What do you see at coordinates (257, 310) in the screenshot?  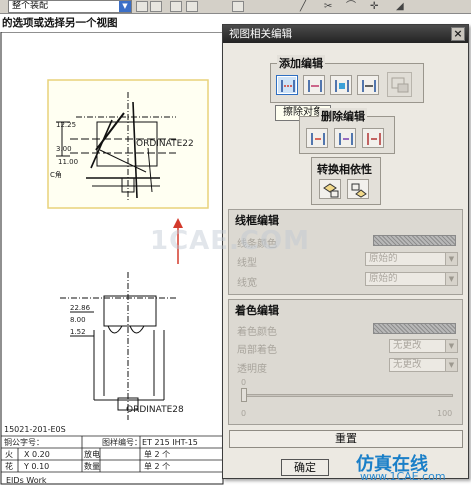 I see `shade-edit-title: 着色编辑` at bounding box center [257, 310].